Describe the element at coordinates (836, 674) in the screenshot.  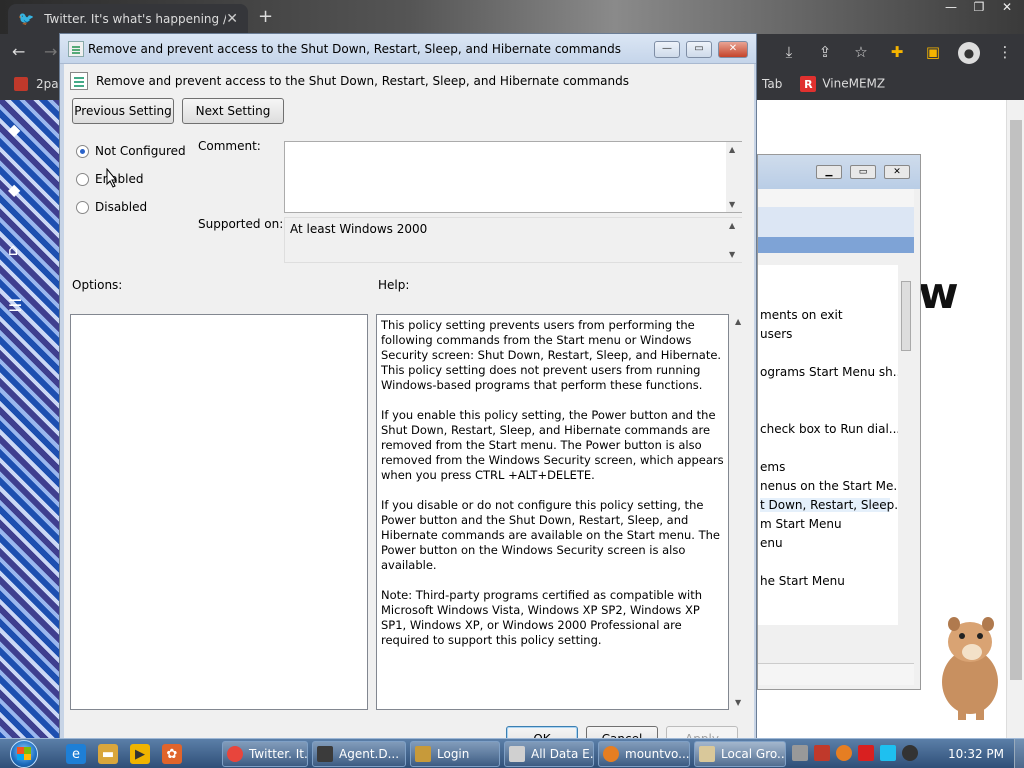
I see `bg-view-tabs` at that location.